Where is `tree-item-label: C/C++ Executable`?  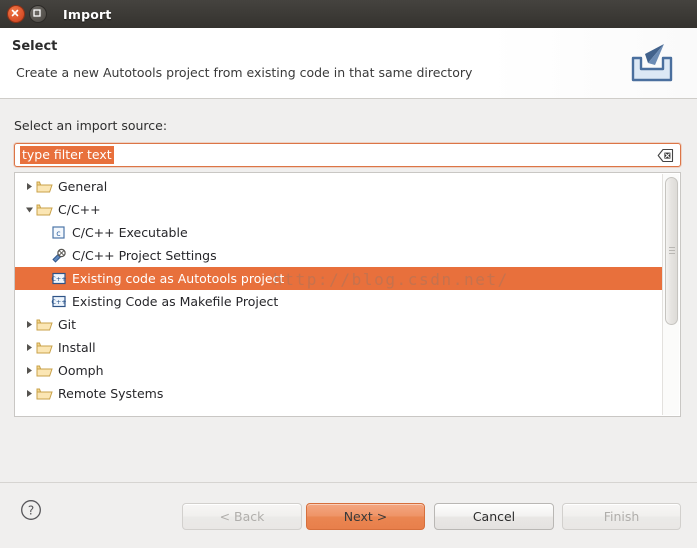 tree-item-label: C/C++ Executable is located at coordinates (130, 232).